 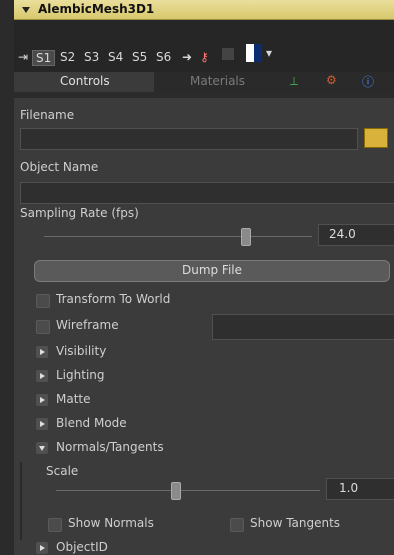 What do you see at coordinates (42, 424) in the screenshot?
I see `blend-mode-expand-icon` at bounding box center [42, 424].